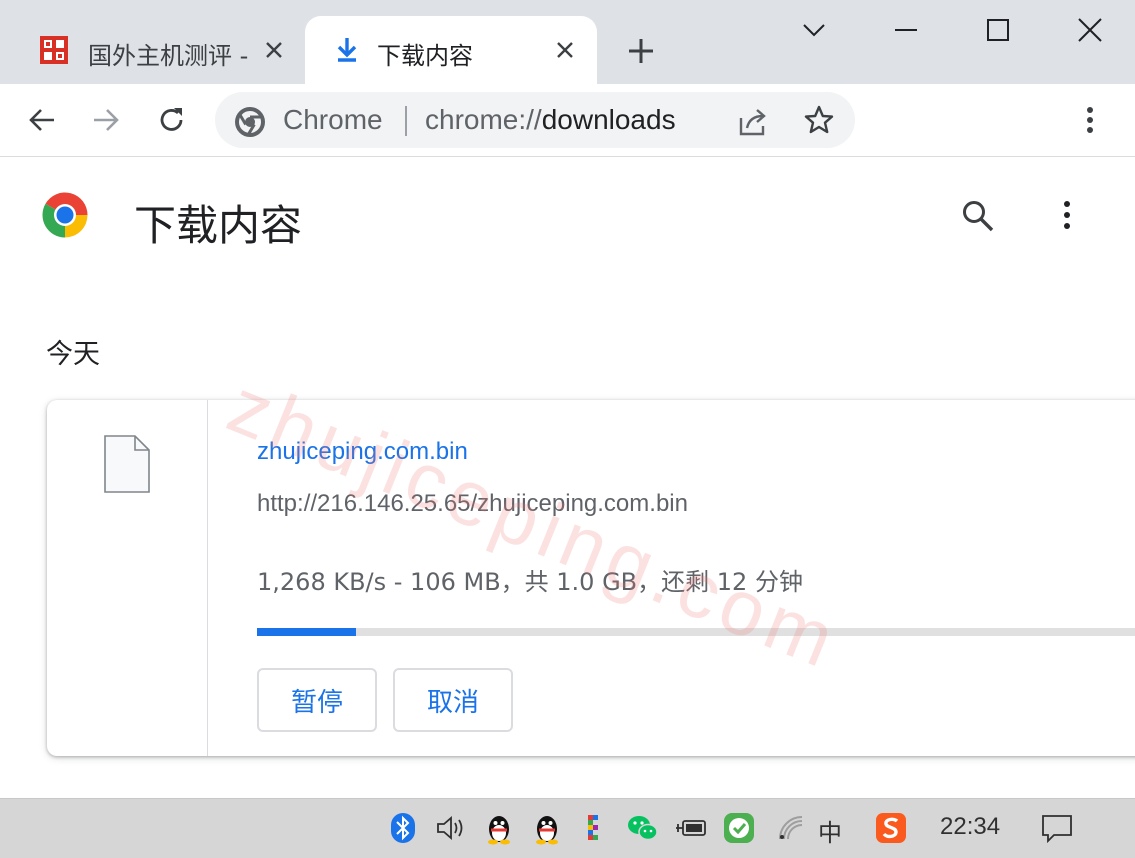 This screenshot has width=1135, height=858. I want to click on tab-title: 国外主机测评 -, so click(168, 56).